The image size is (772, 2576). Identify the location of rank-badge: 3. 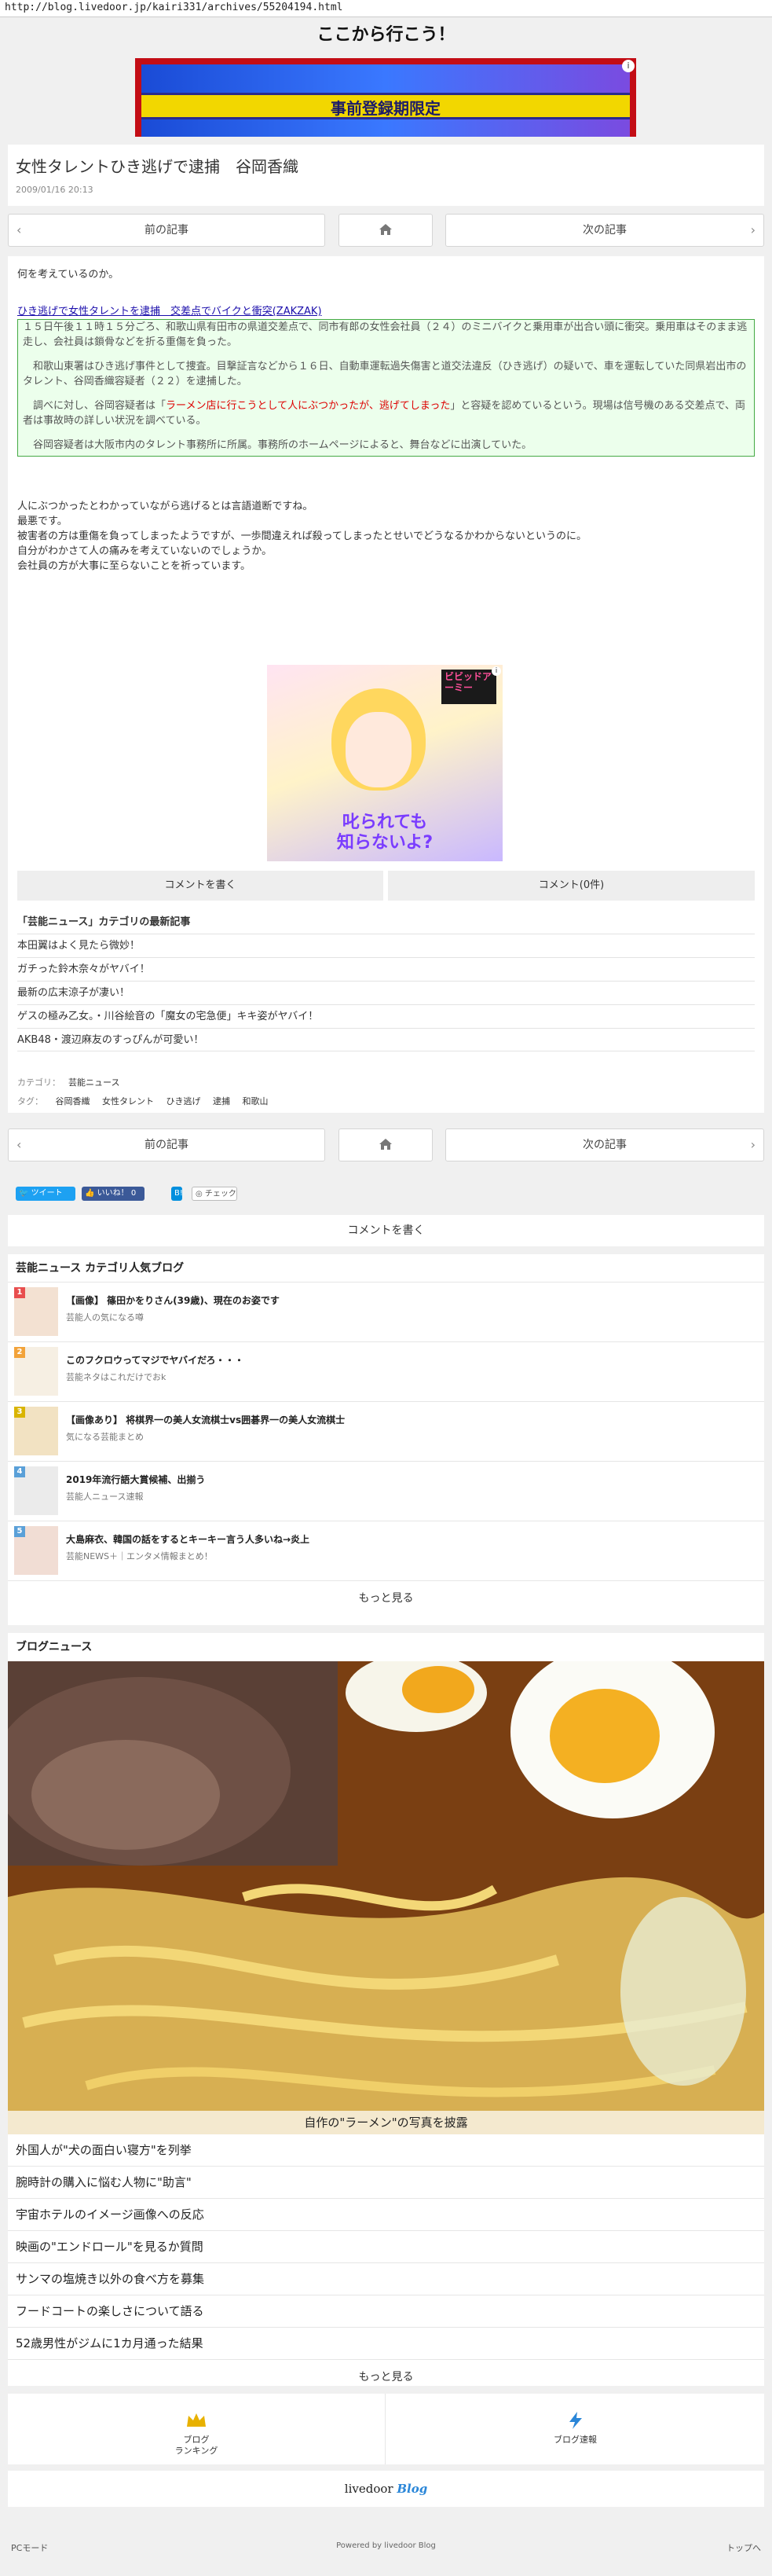
(19, 1412).